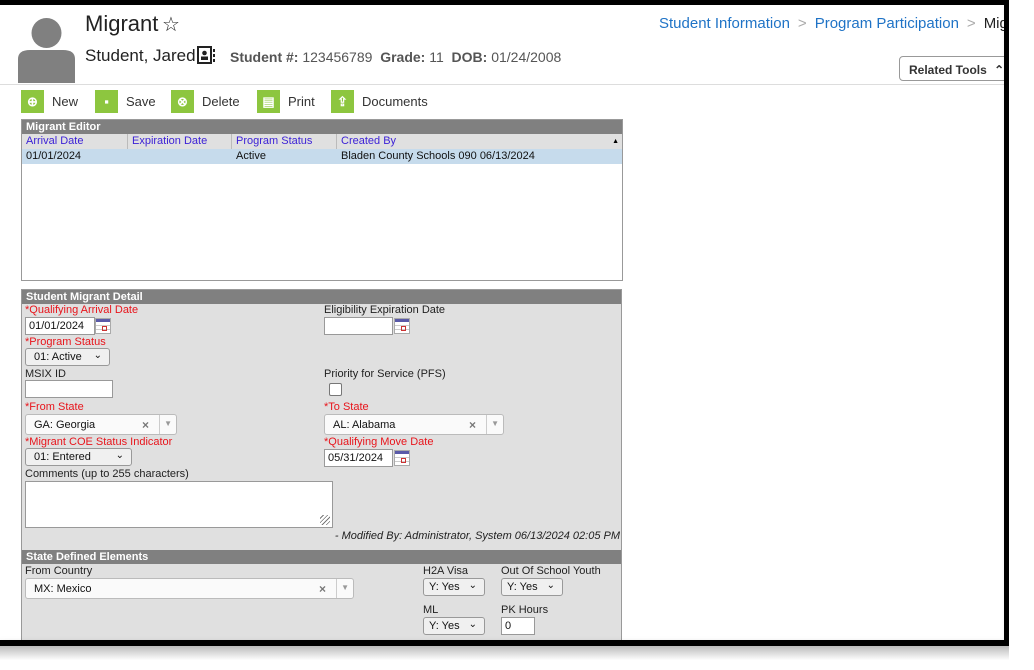  What do you see at coordinates (106, 101) in the screenshot?
I see `save-icon: ▪` at bounding box center [106, 101].